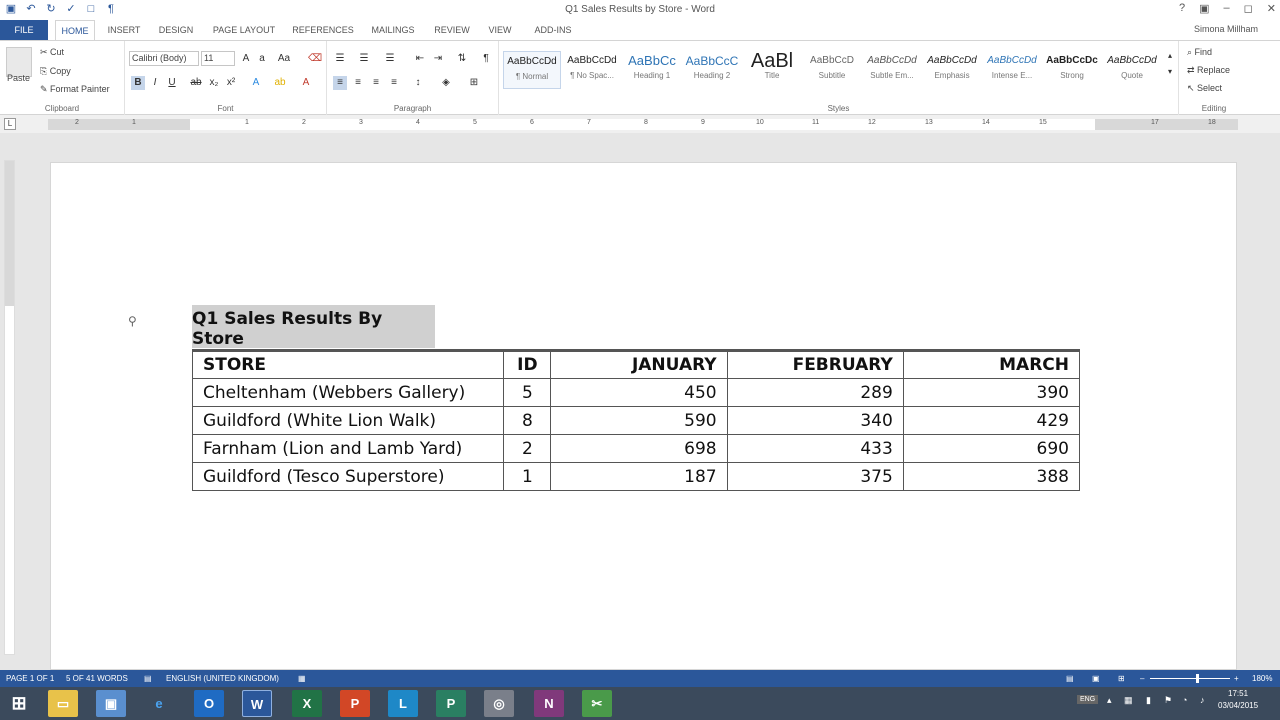 This screenshot has height=720, width=1280. What do you see at coordinates (815, 364) in the screenshot?
I see `header-february: FEBRUARY` at bounding box center [815, 364].